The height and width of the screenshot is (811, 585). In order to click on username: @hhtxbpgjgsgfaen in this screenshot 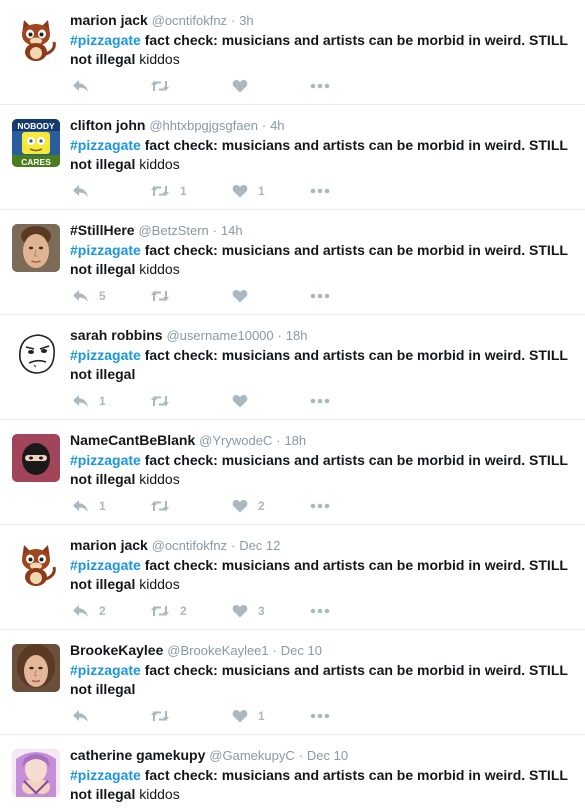, I will do `click(203, 125)`.